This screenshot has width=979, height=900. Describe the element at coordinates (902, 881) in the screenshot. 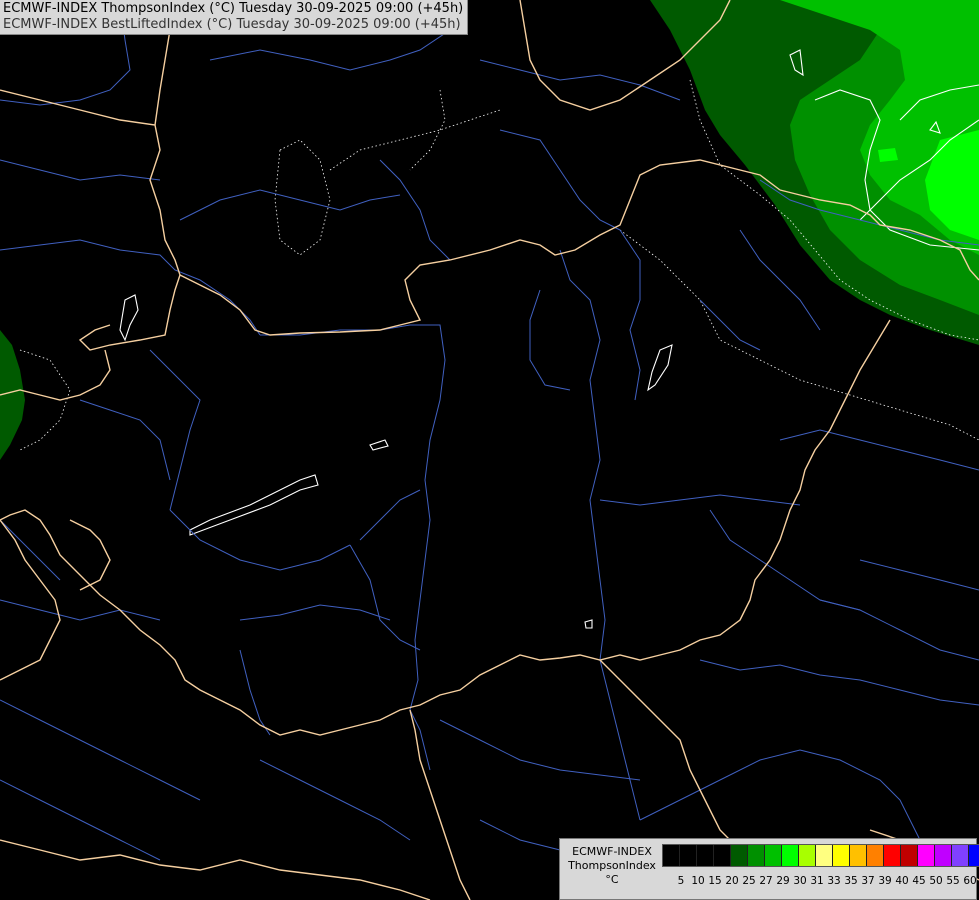

I see `legend-tick-label: 40` at that location.